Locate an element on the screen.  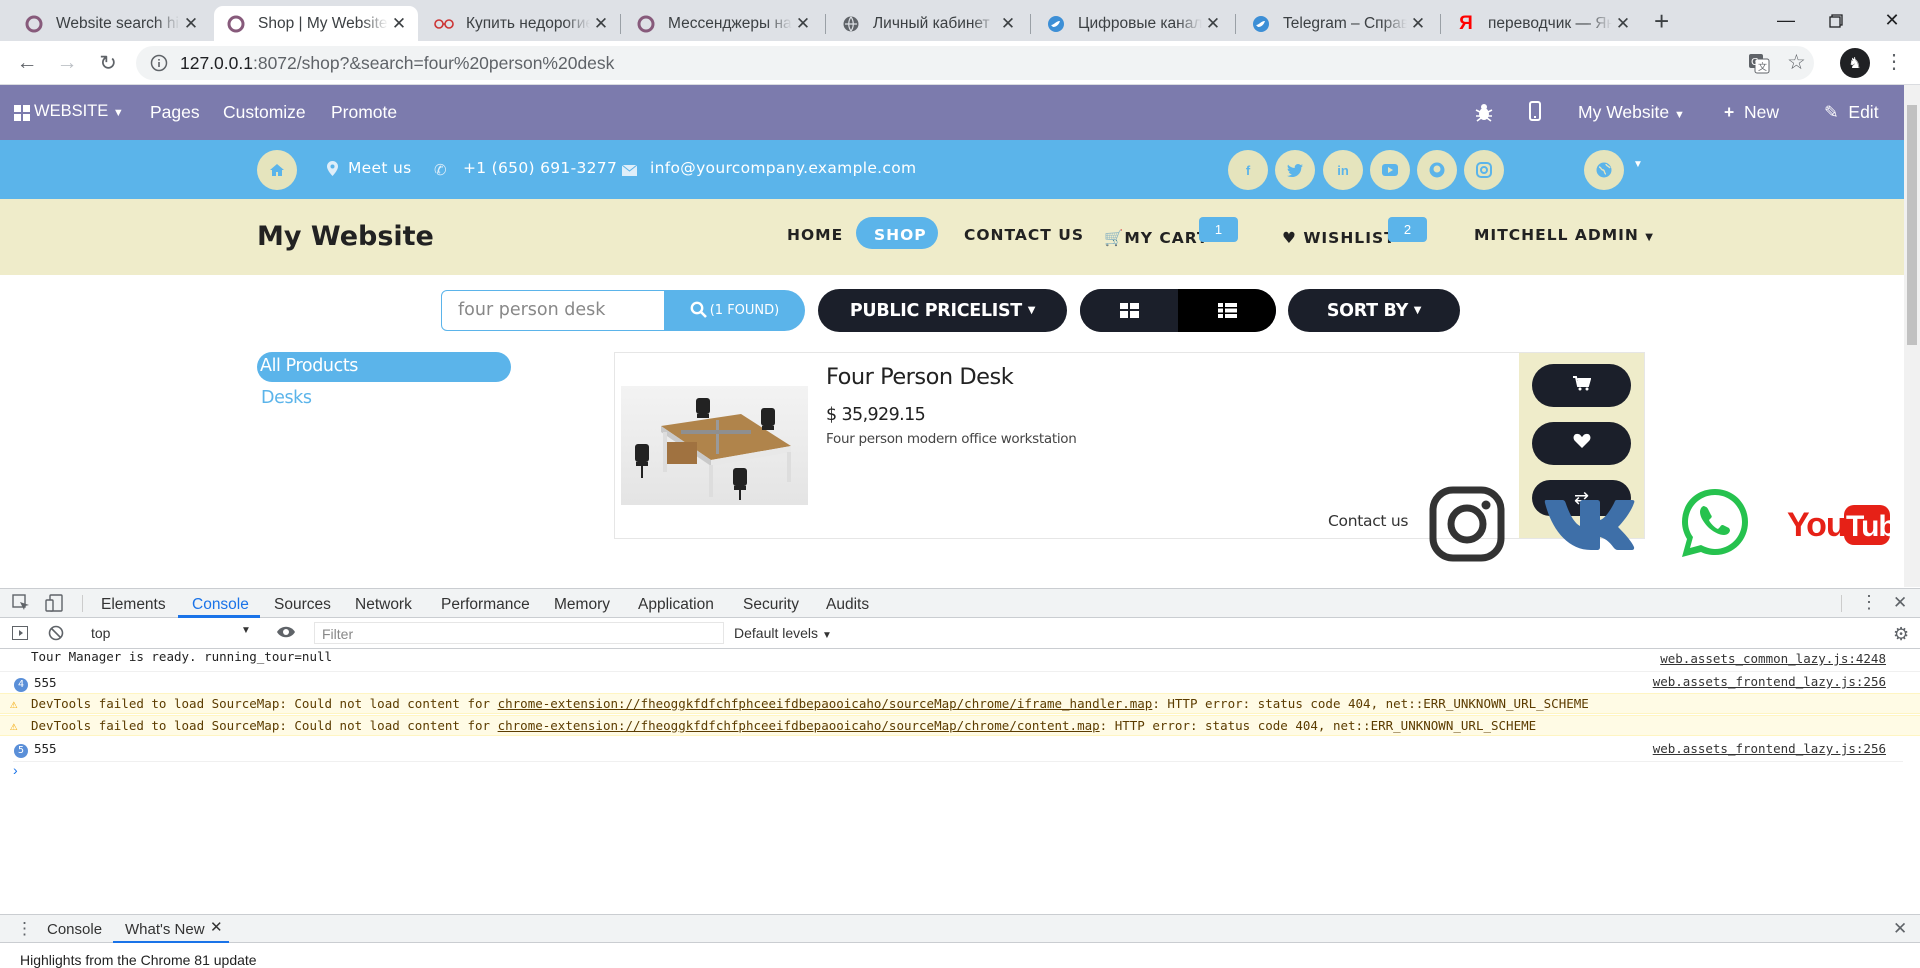
add-to-wishlist-button is located at coordinates (1581, 443).